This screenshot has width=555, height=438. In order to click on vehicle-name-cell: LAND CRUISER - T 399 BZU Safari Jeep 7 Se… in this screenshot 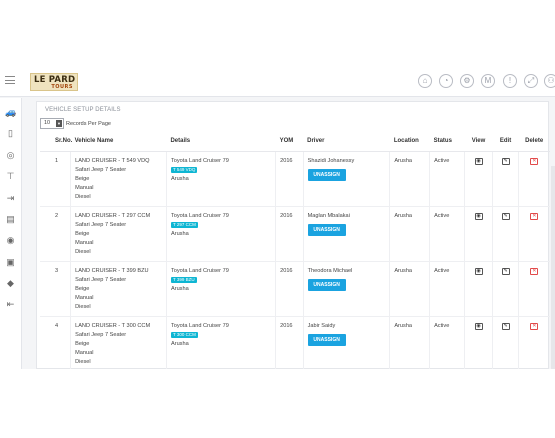, I will do `click(118, 289)`.